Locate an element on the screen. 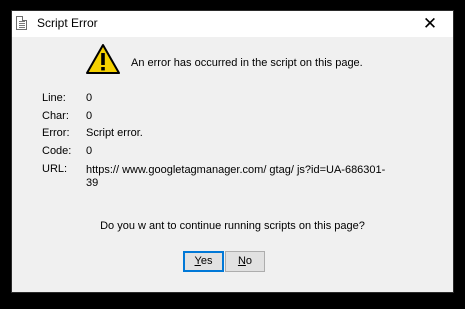  code-value: 0 is located at coordinates (89, 151).